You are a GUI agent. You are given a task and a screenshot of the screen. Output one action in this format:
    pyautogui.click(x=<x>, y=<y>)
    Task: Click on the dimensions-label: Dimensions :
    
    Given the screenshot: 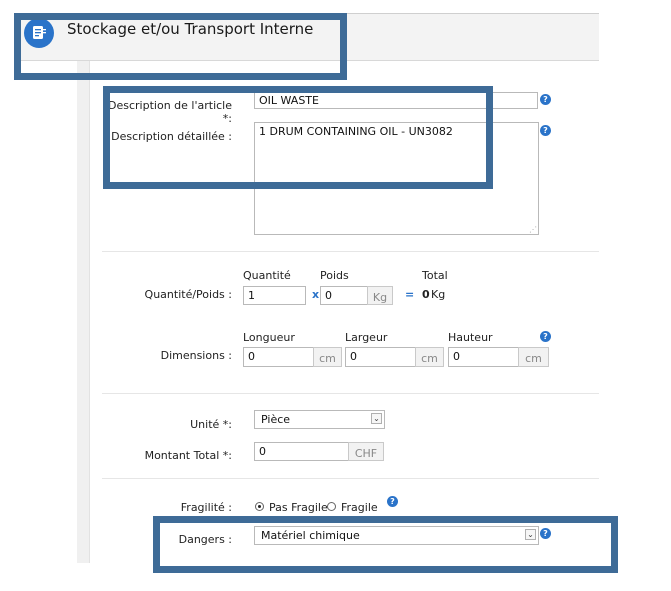 What is the action you would take?
    pyautogui.click(x=196, y=355)
    